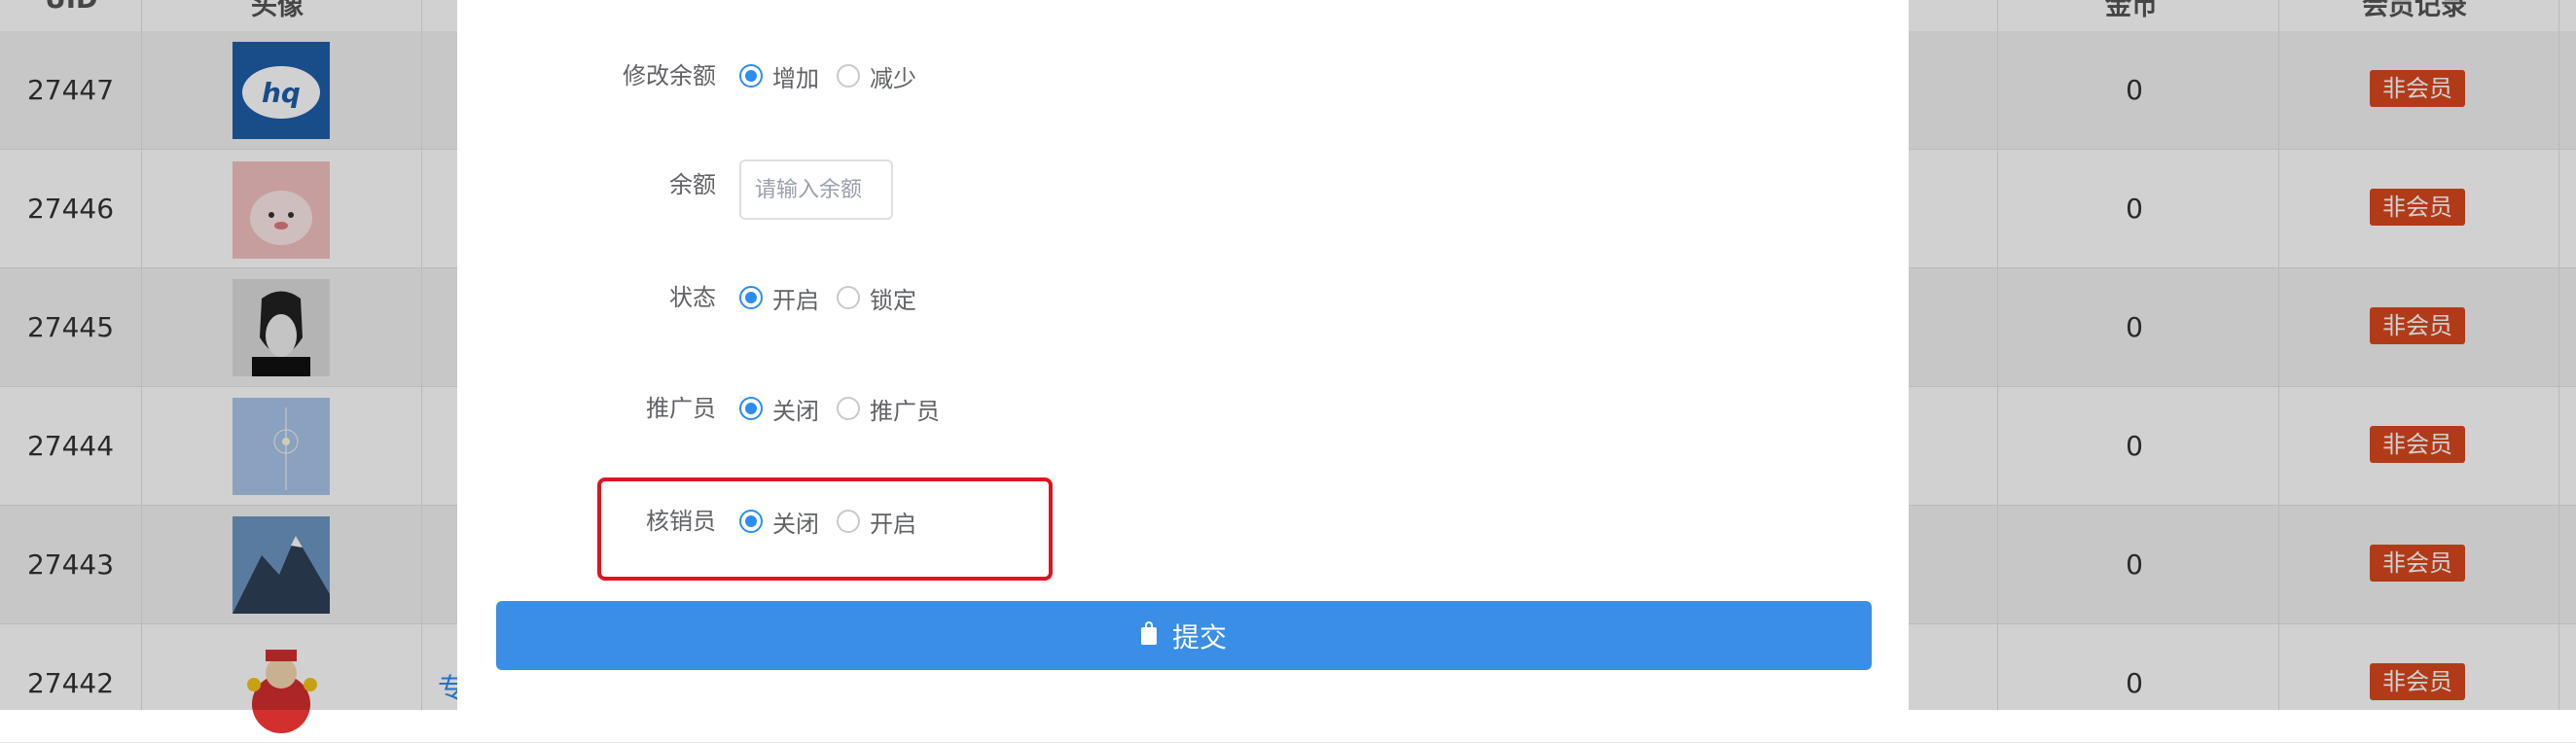  Describe the element at coordinates (1183, 420) in the screenshot. I see `form-row-promoter: 推广员 关闭 推广员` at that location.